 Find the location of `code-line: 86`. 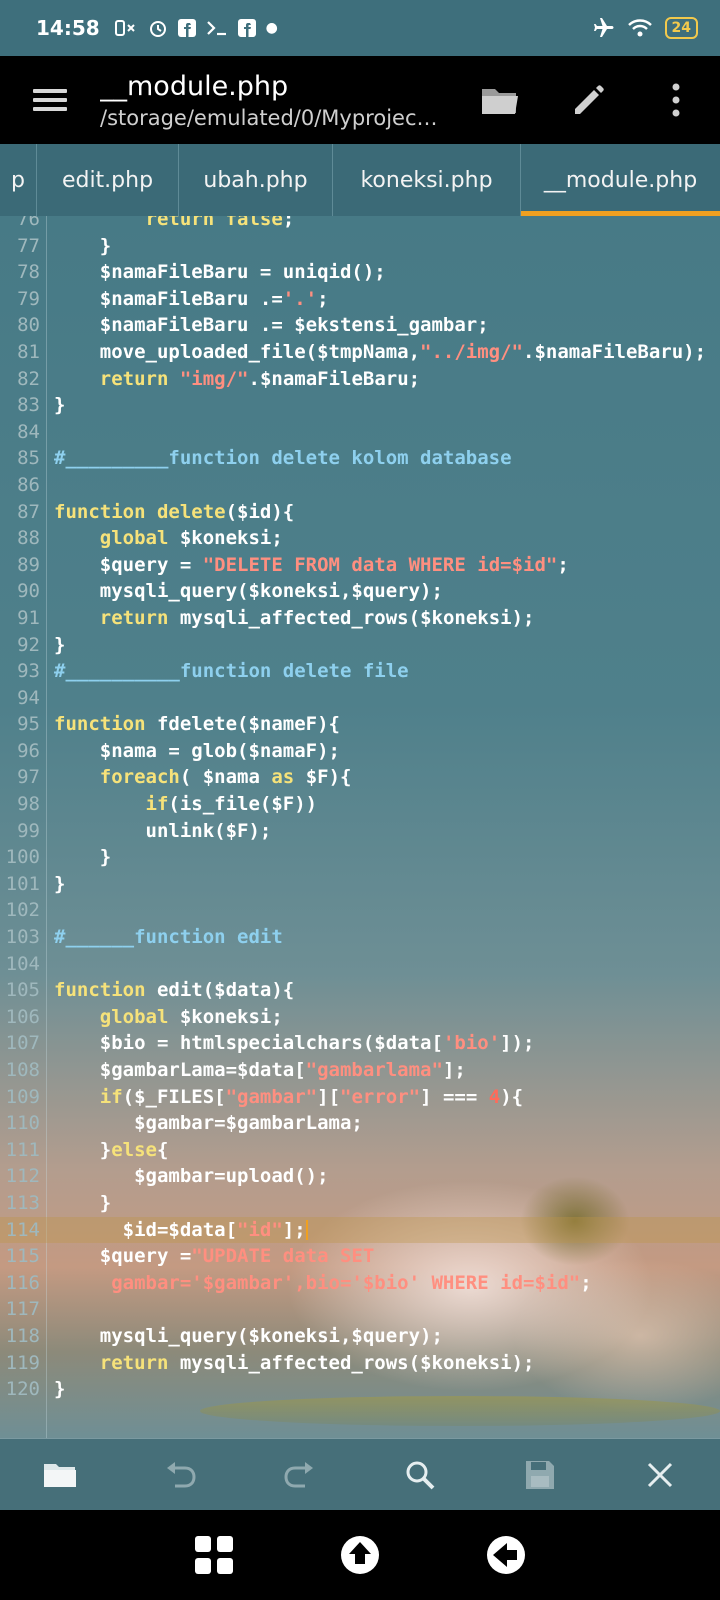

code-line: 86 is located at coordinates (360, 485).